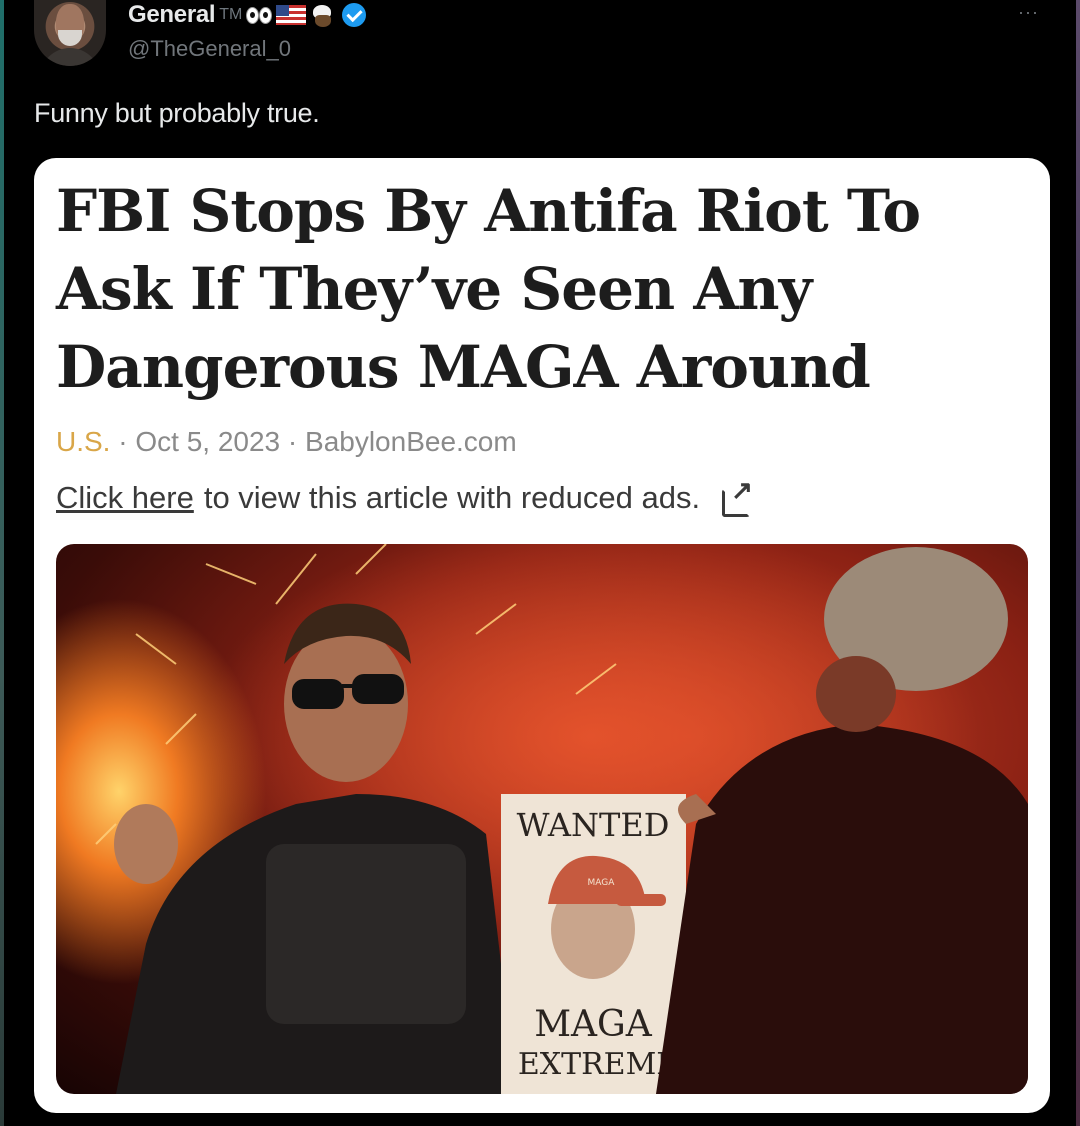 The height and width of the screenshot is (1126, 1080). Describe the element at coordinates (231, 14) in the screenshot. I see `author-tm-mark: TM` at that location.